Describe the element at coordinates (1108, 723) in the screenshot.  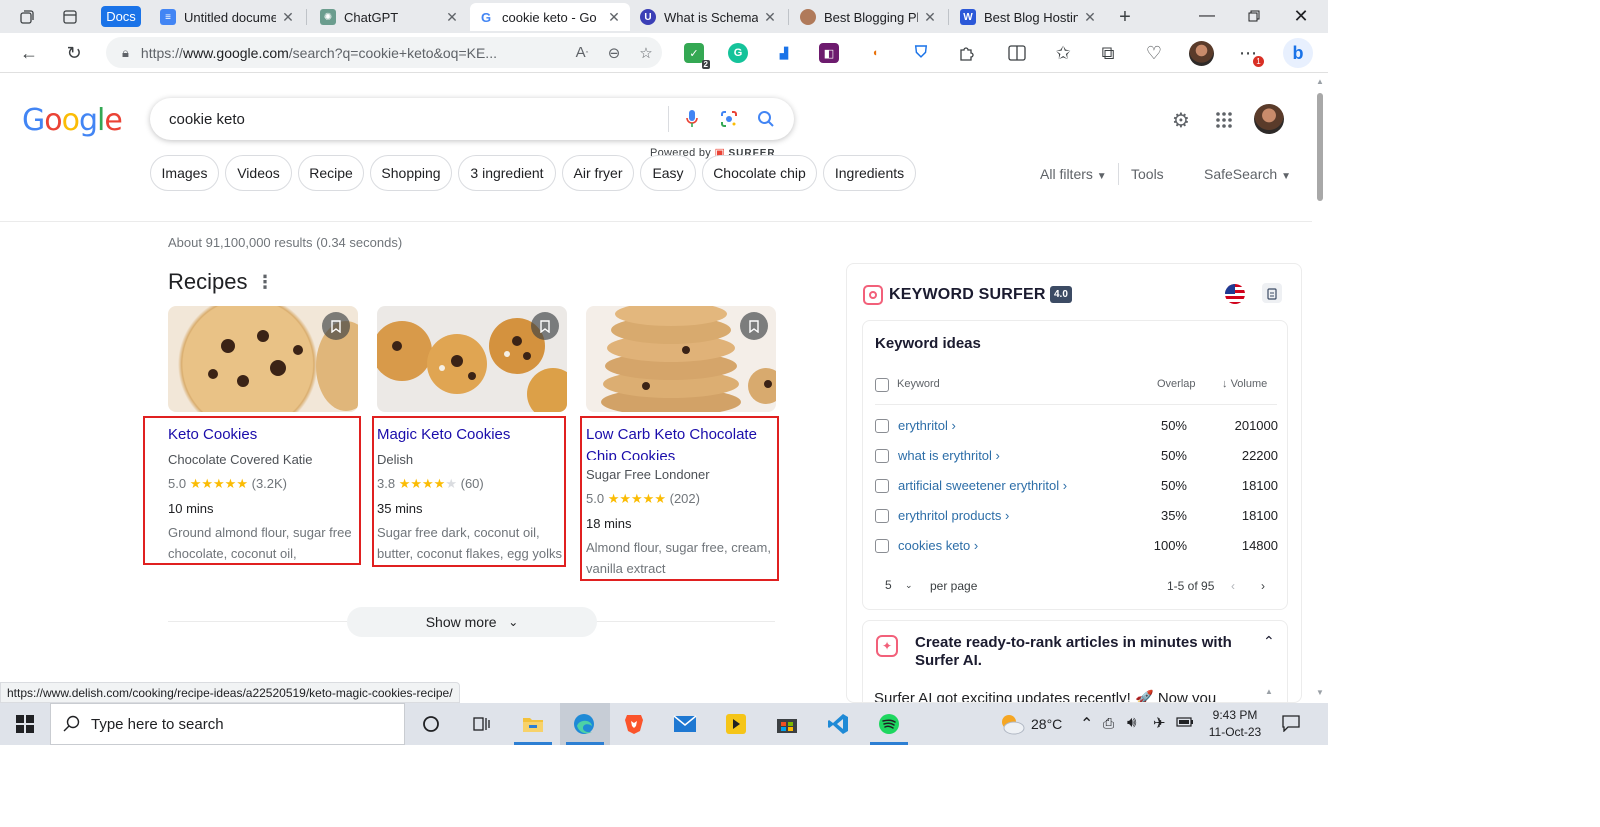
I see `meet-now-icon: ⎙` at that location.